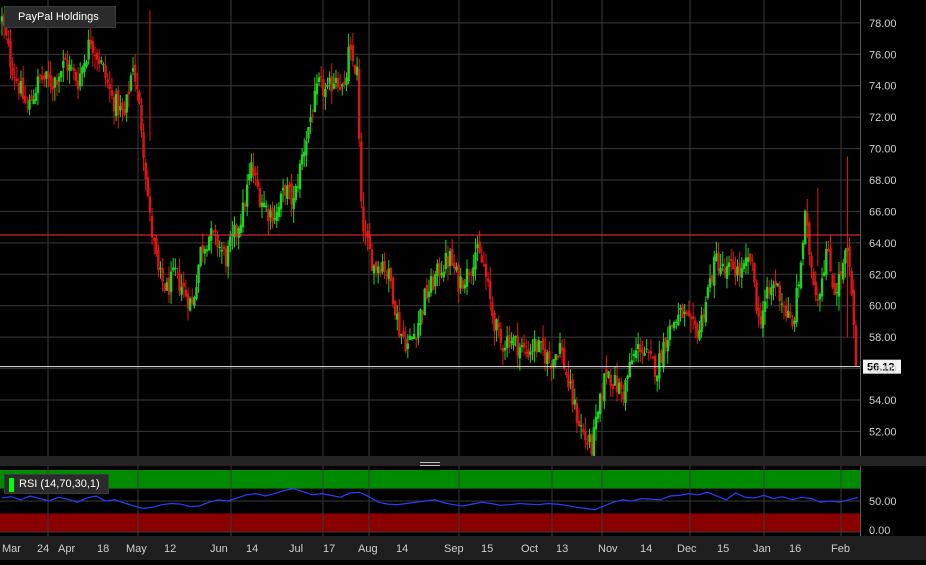  Describe the element at coordinates (60, 17) in the screenshot. I see `chart-title: PayPal Holdings` at that location.